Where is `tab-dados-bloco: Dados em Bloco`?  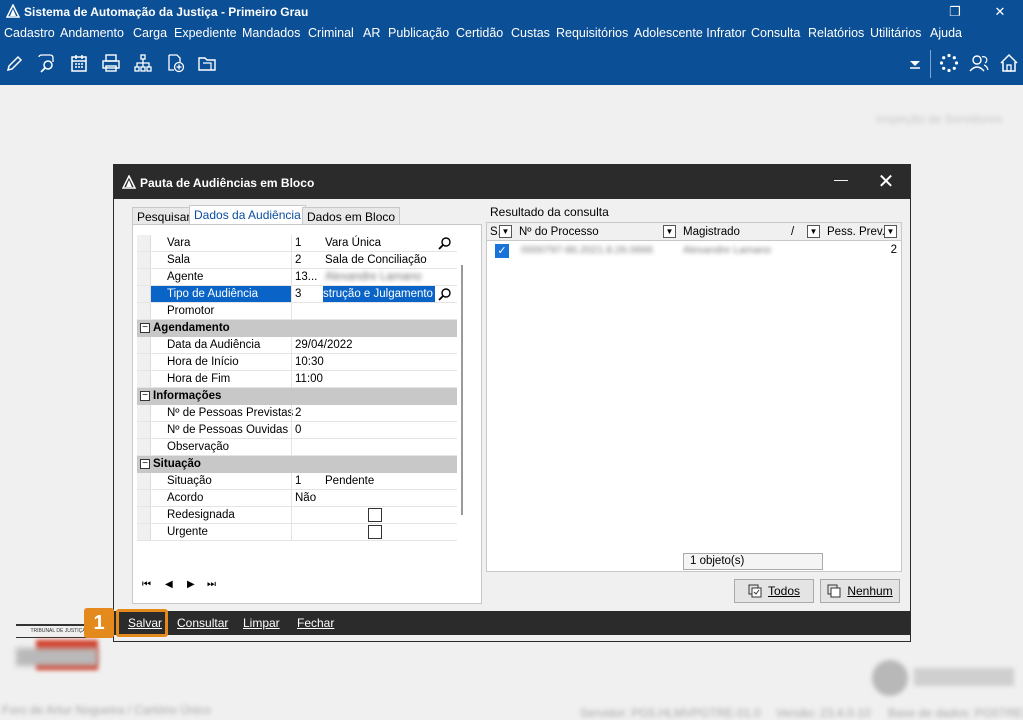
tab-dados-bloco: Dados em Bloco is located at coordinates (351, 216).